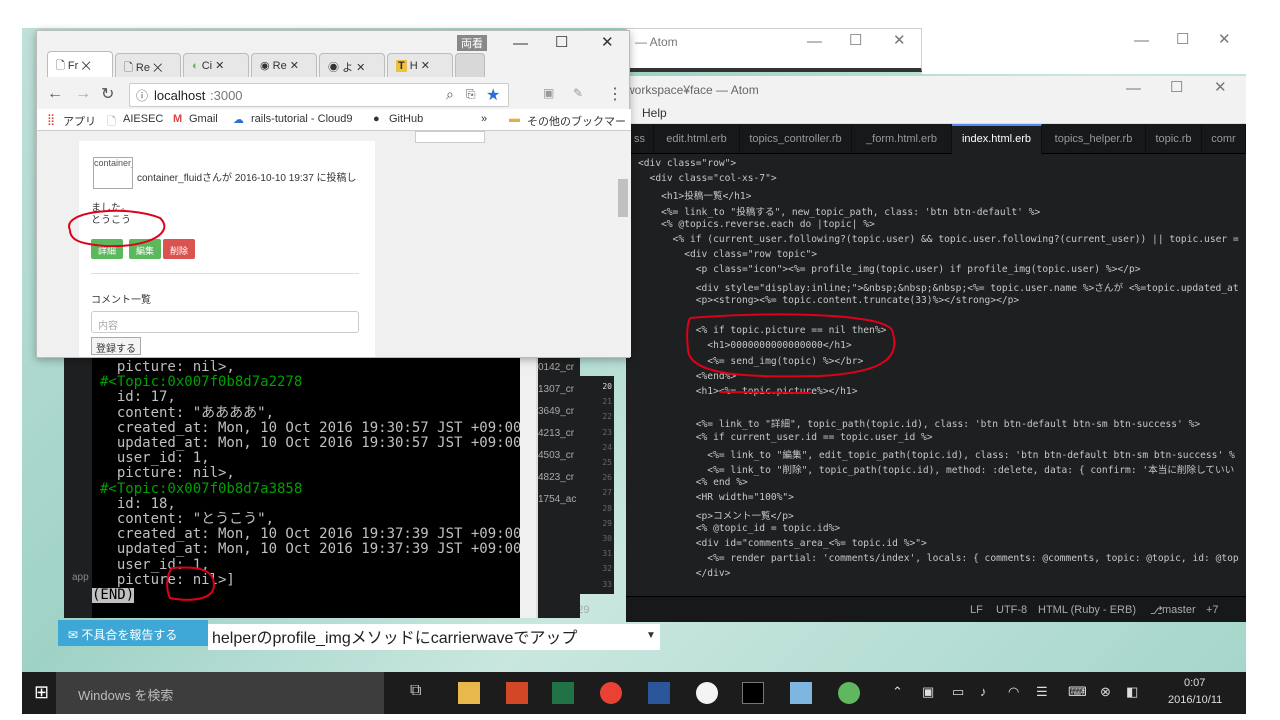 The width and height of the screenshot is (1280, 720). Describe the element at coordinates (801, 693) in the screenshot. I see `app-icon` at that location.